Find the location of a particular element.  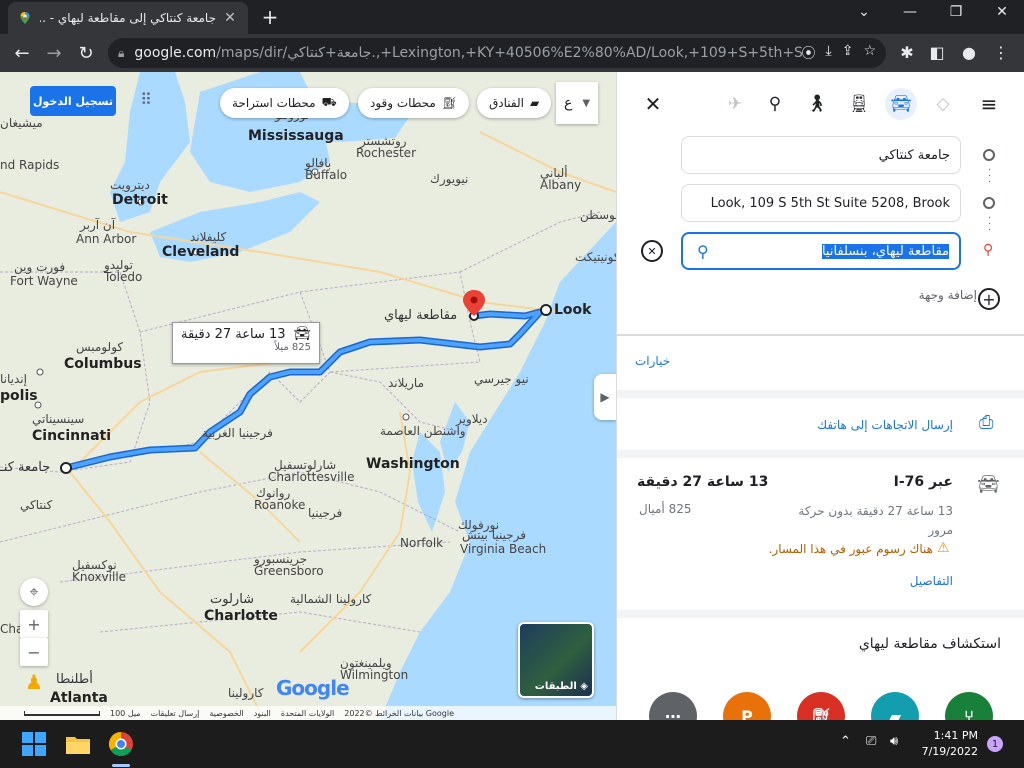

file-explorer-icon is located at coordinates (78, 744).